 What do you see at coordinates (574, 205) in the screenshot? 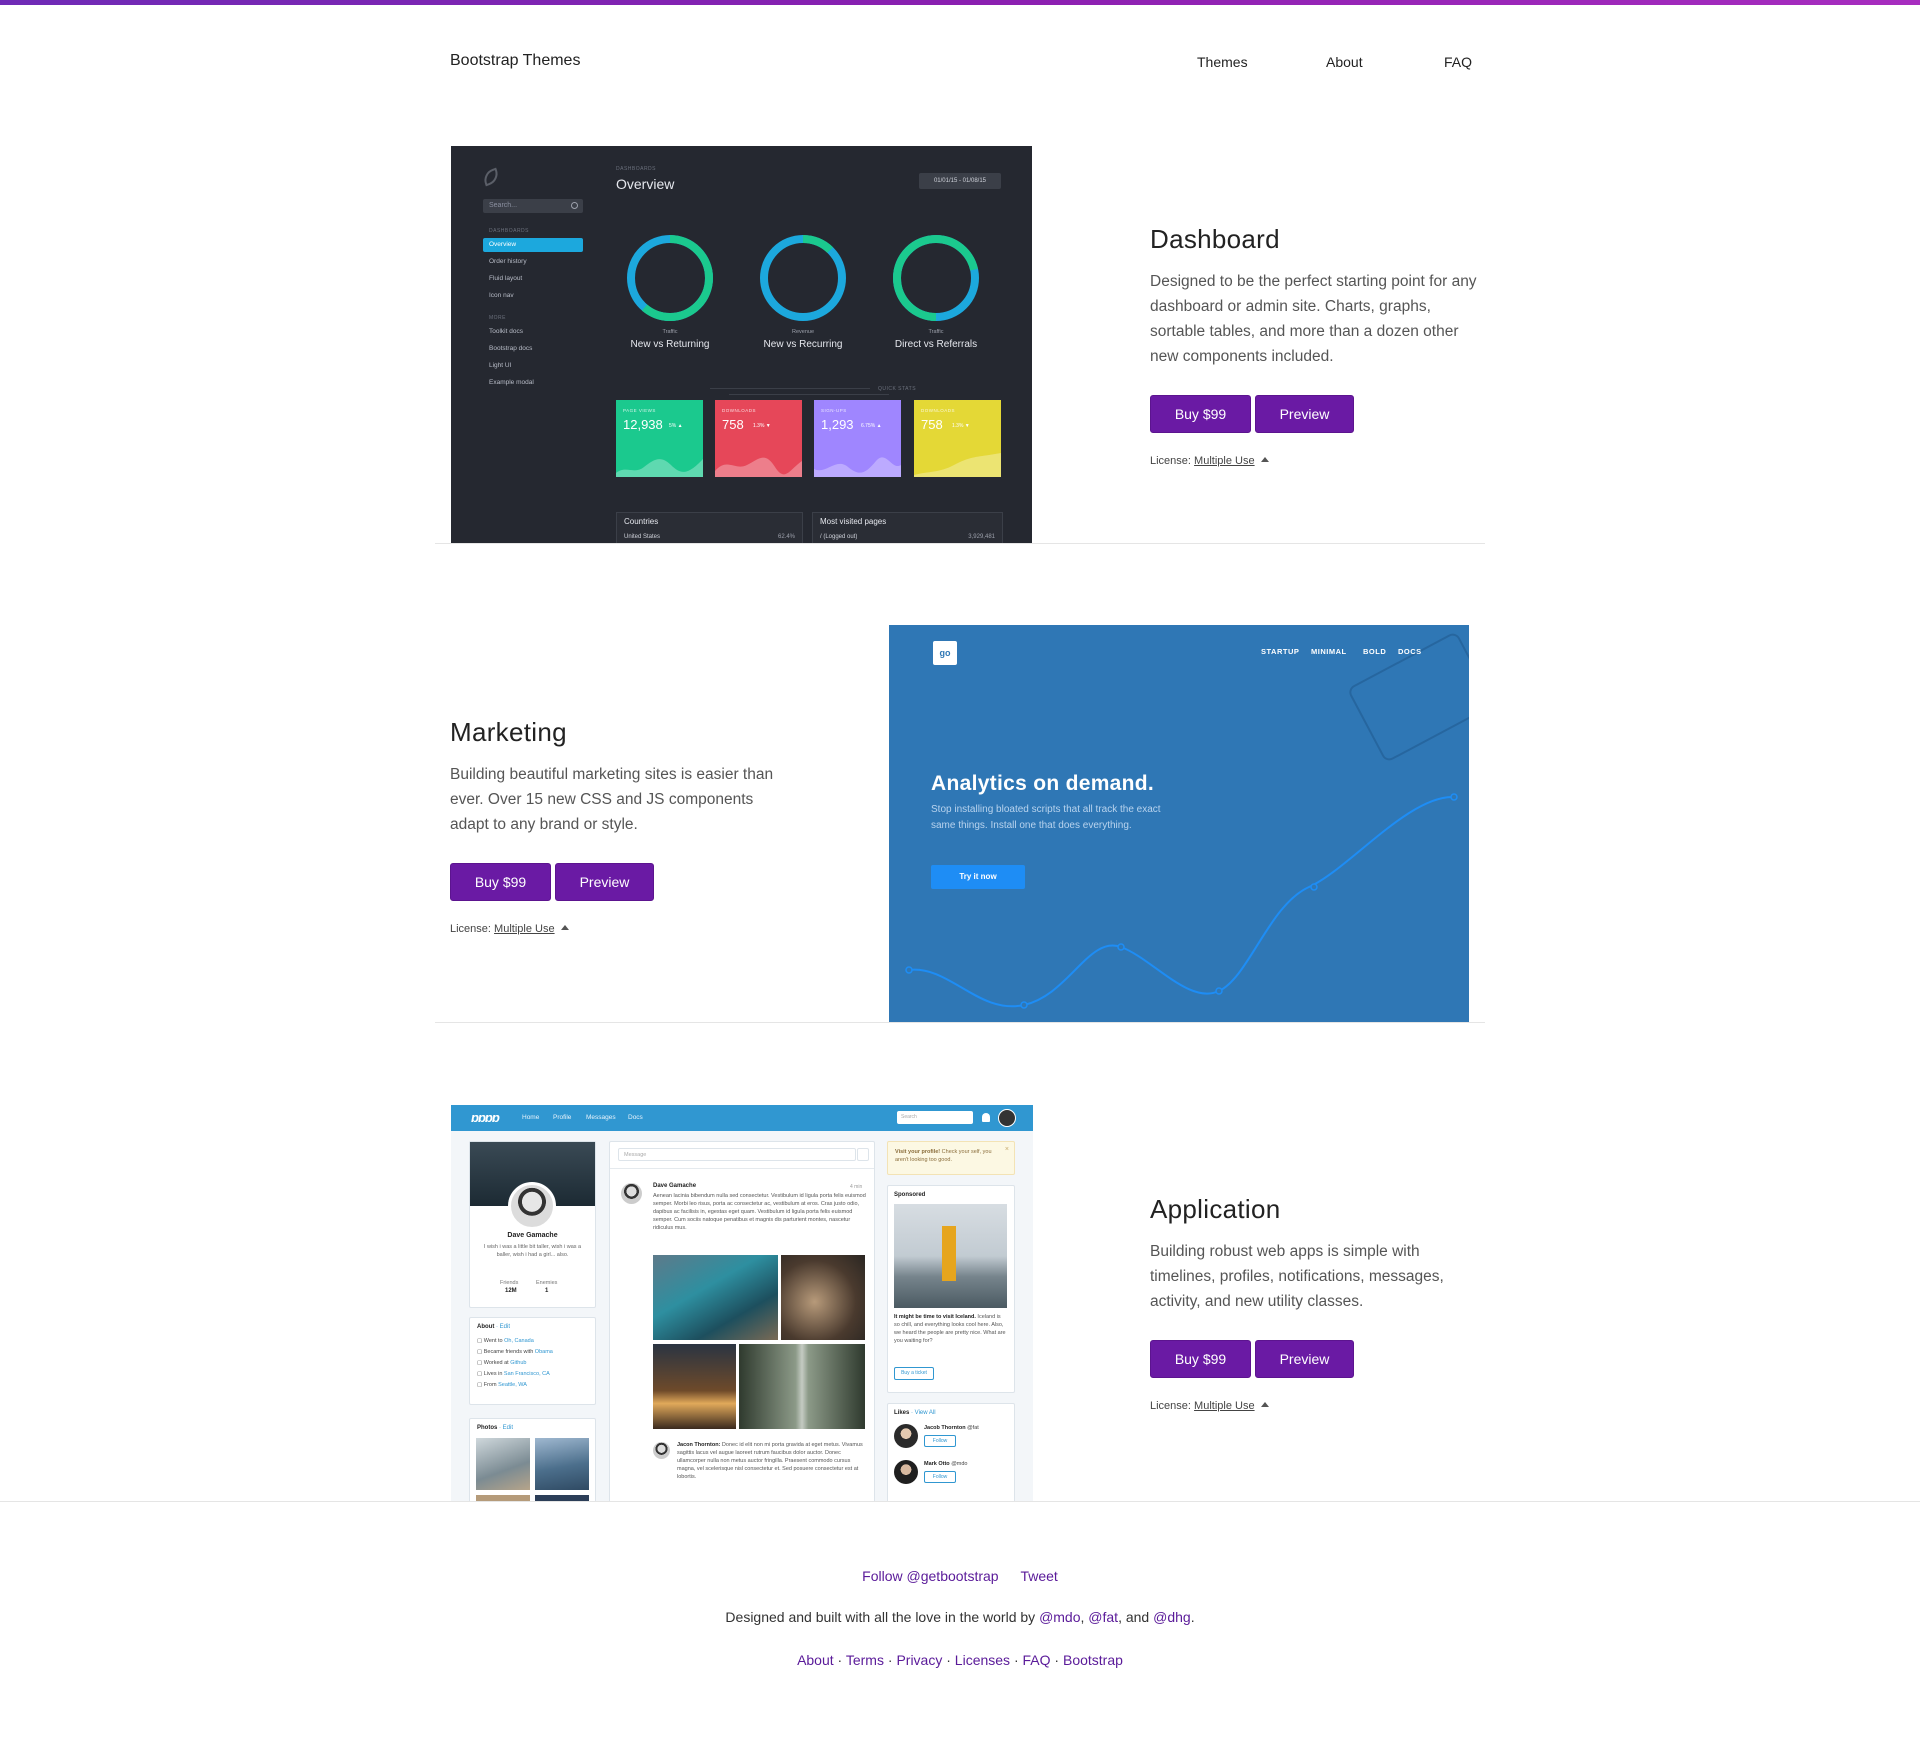
I see `search-icon` at bounding box center [574, 205].